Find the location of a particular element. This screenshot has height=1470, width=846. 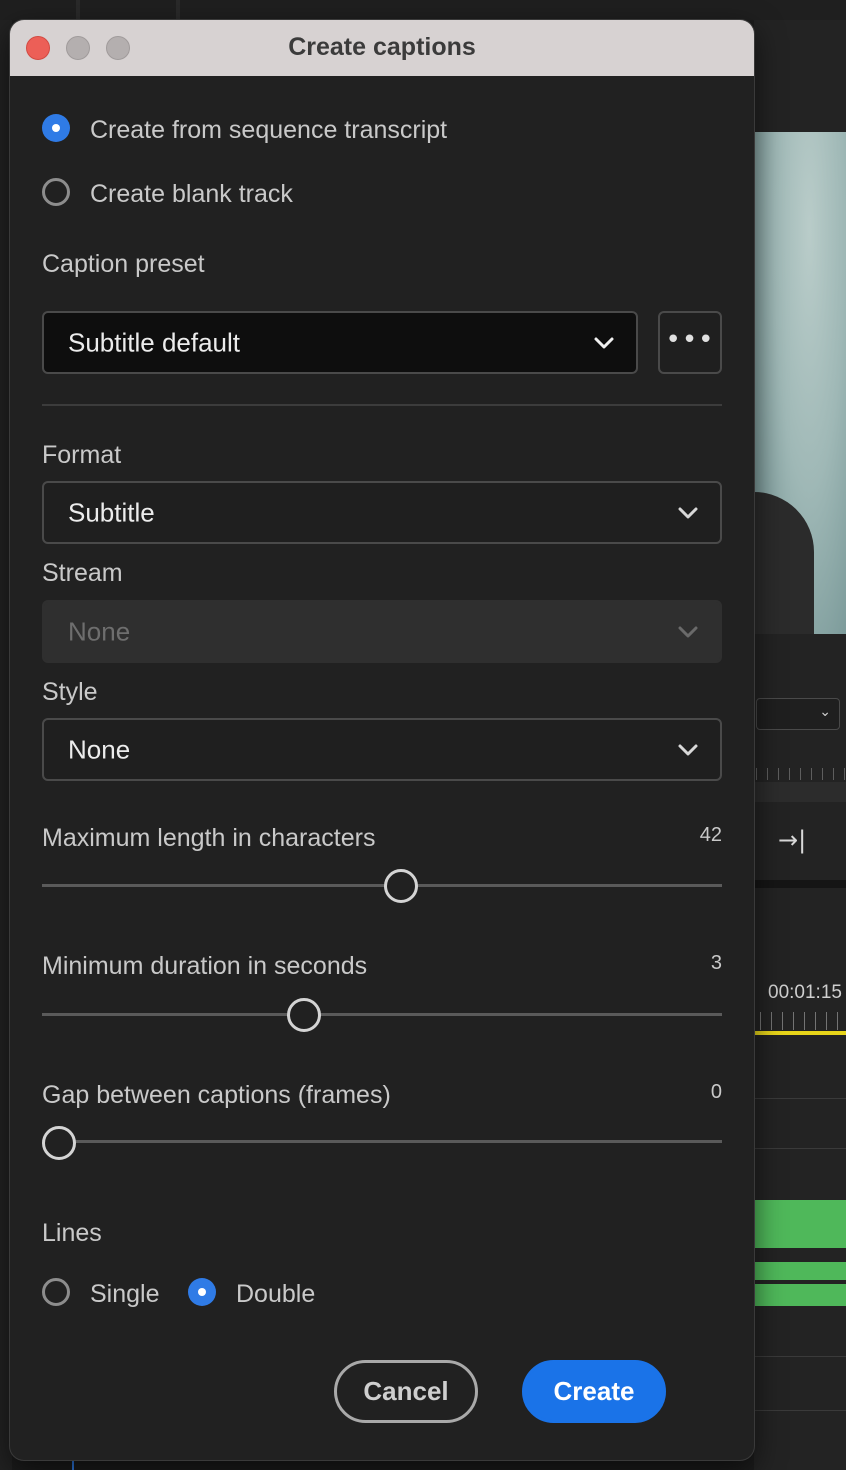

dialog-title: Create captions is located at coordinates (382, 47).